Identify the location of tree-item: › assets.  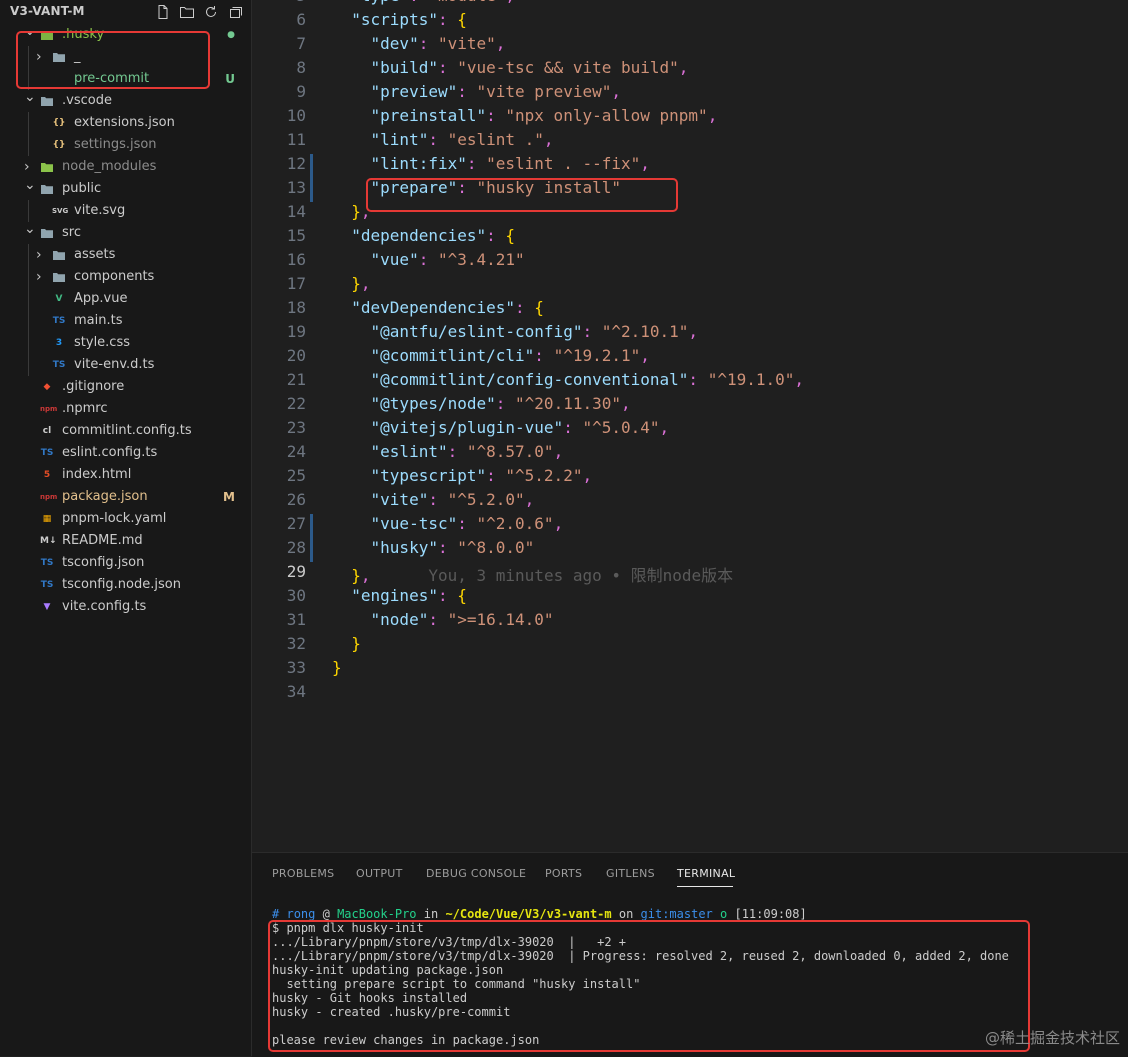
(125, 255).